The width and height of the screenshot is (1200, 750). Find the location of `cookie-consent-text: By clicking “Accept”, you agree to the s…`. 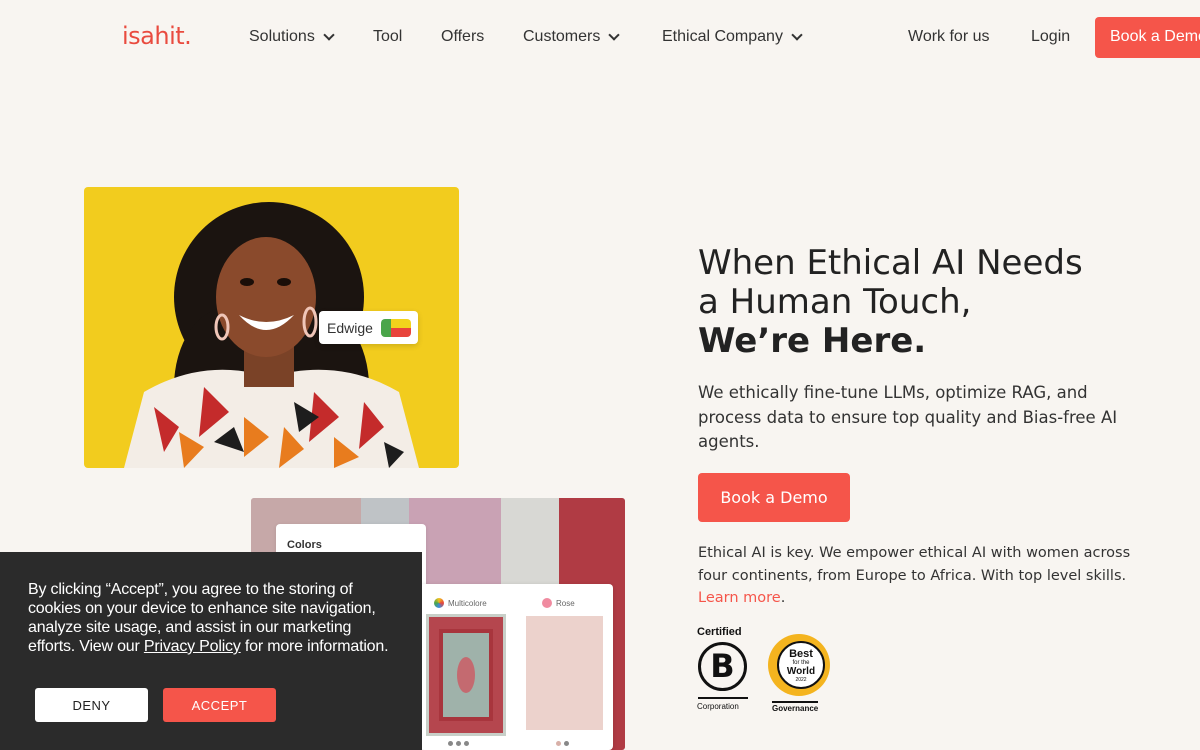

cookie-consent-text: By clicking “Accept”, you agree to the s… is located at coordinates (208, 618).